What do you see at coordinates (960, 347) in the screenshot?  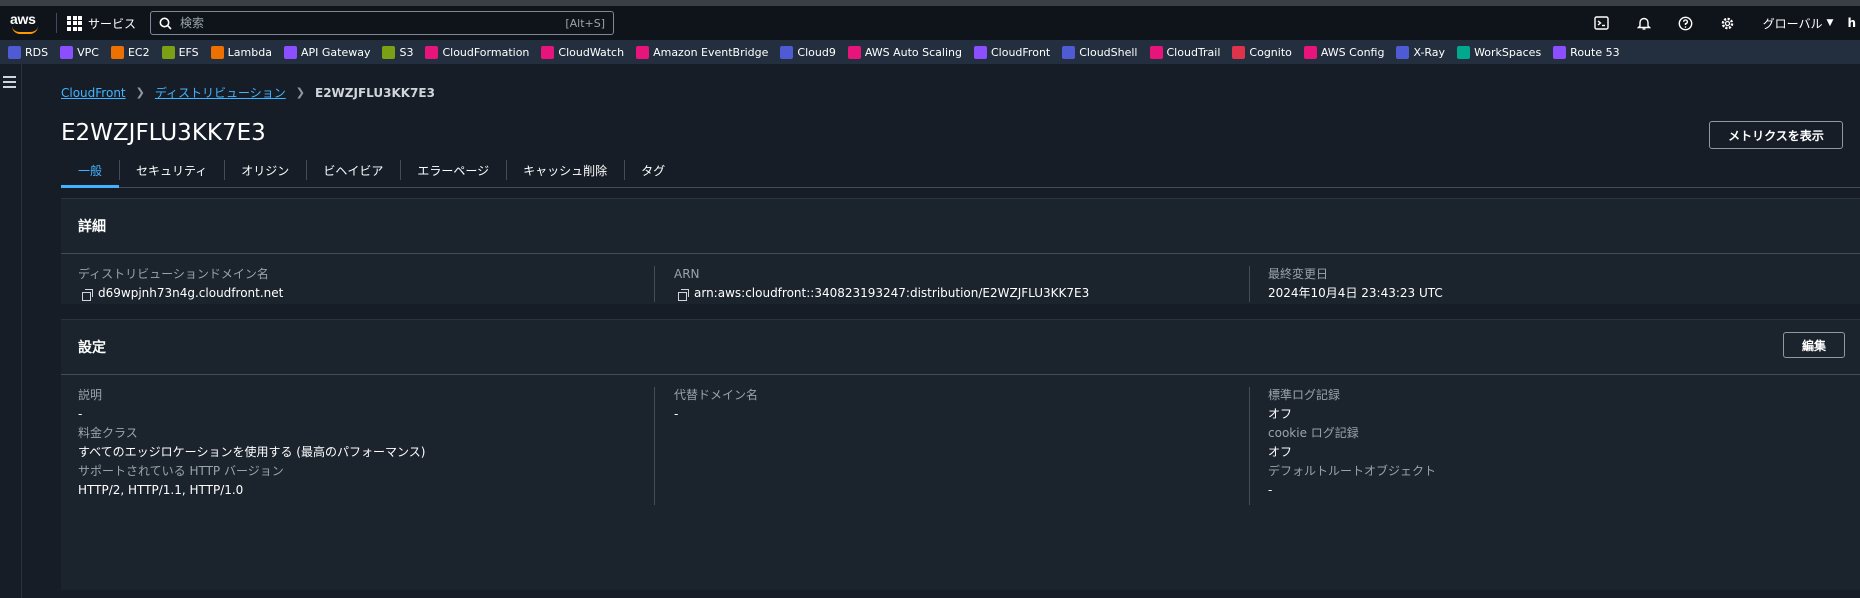 I see `settings-heading: 設定` at bounding box center [960, 347].